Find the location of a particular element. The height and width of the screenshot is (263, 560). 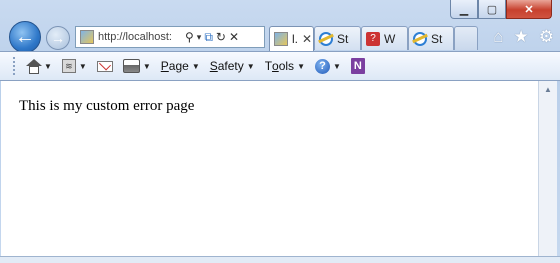

printer-icon is located at coordinates (131, 66).